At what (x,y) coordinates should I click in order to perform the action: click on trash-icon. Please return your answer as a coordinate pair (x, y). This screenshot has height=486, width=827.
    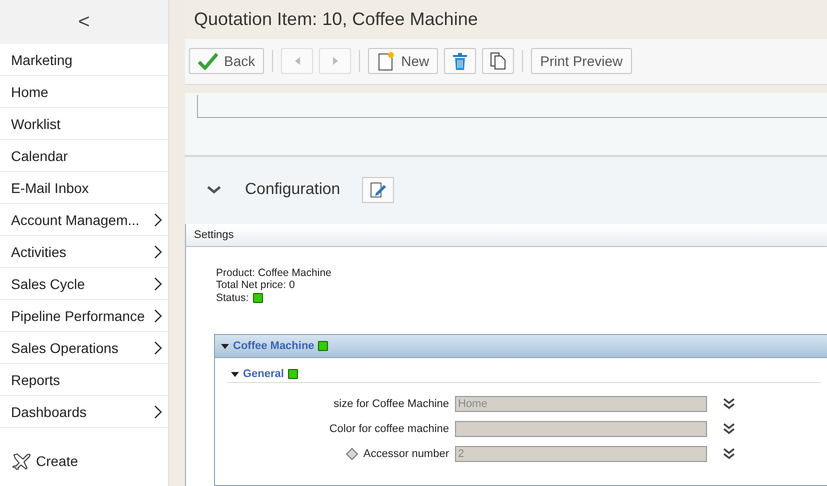
    Looking at the image, I should click on (460, 61).